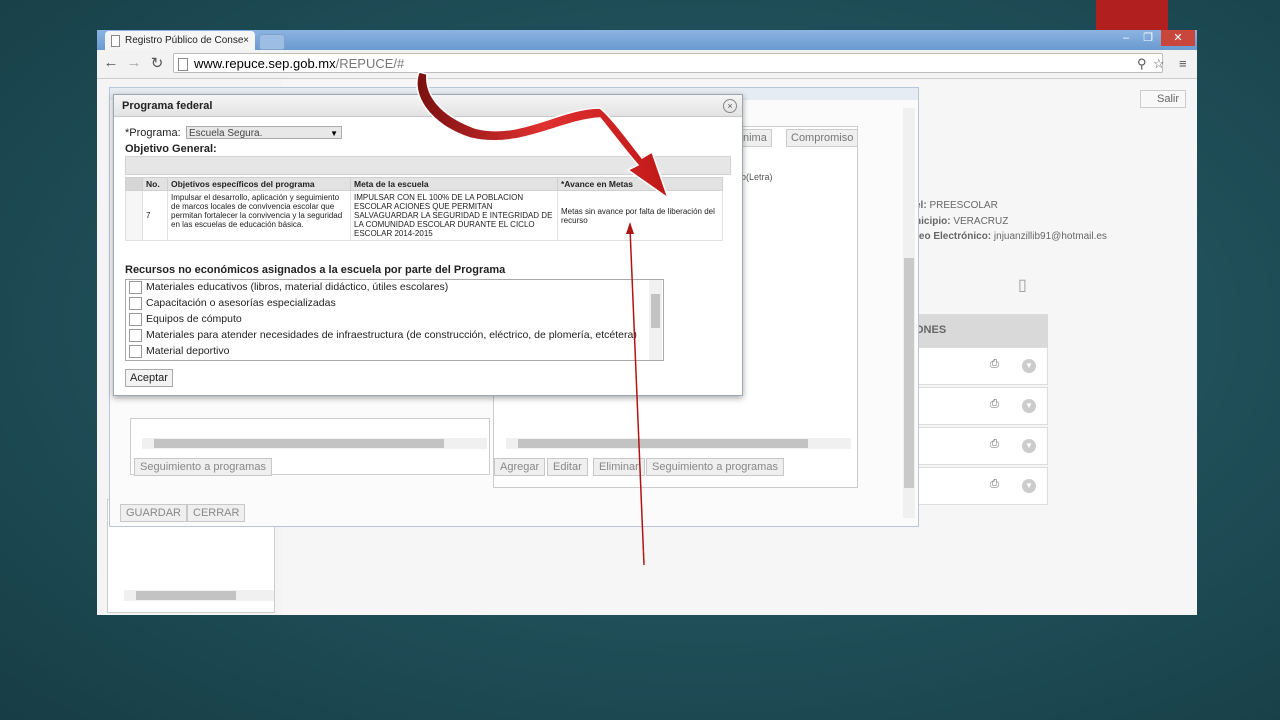  Describe the element at coordinates (543, 135) in the screenshot. I see `curved-arrow-icon` at that location.